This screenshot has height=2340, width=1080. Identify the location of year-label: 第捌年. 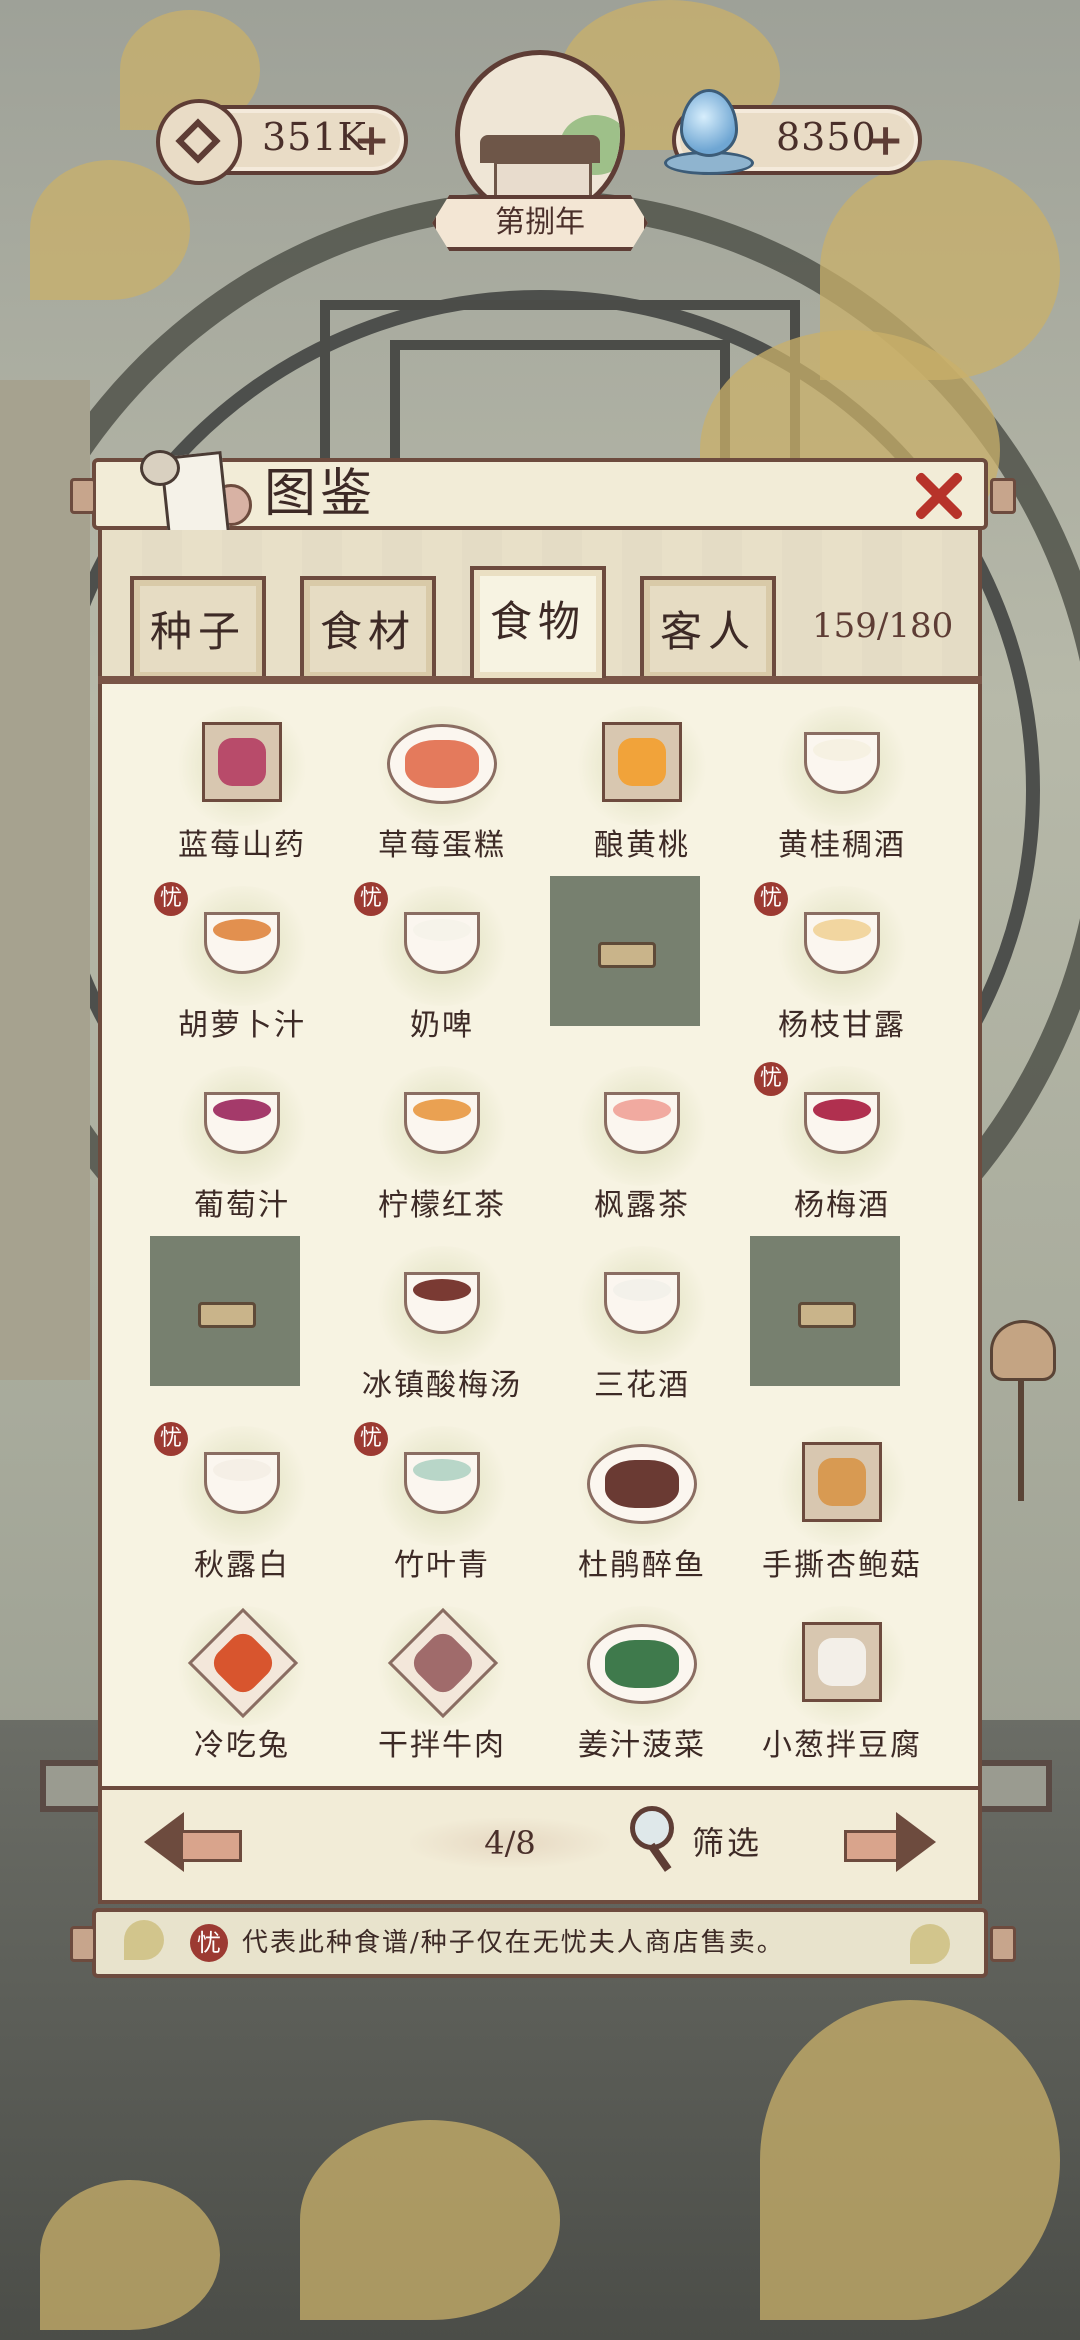
(540, 223).